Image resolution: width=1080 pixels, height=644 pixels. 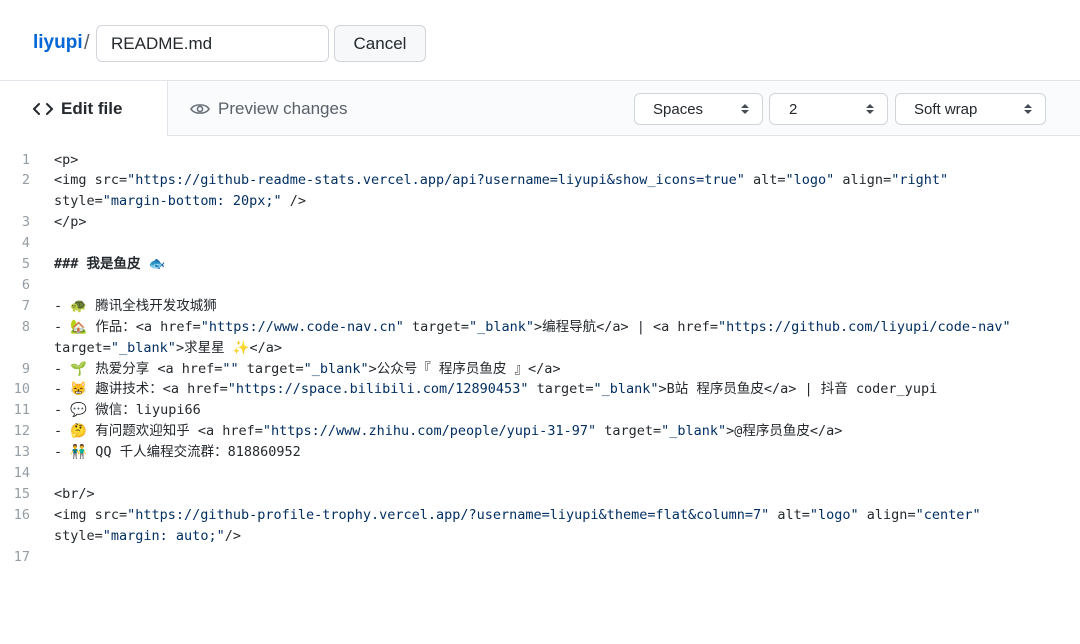 What do you see at coordinates (946, 109) in the screenshot?
I see `wrap-mode-value: Soft wrap` at bounding box center [946, 109].